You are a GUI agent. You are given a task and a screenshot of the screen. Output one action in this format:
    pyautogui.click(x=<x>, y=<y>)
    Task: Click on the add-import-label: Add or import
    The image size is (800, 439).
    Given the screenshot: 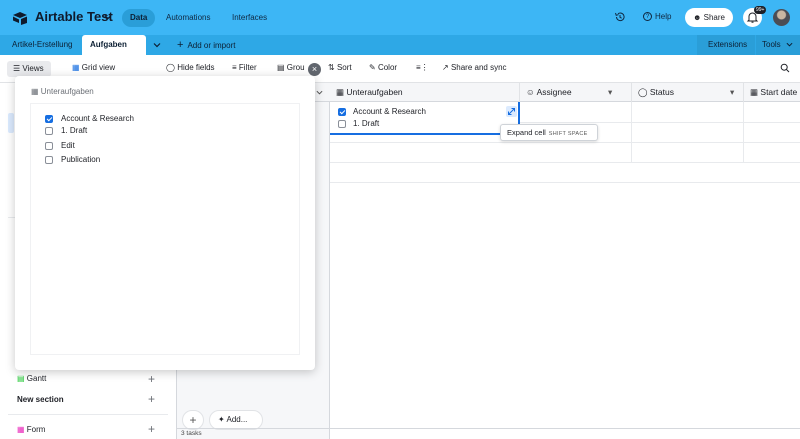 What is the action you would take?
    pyautogui.click(x=211, y=45)
    